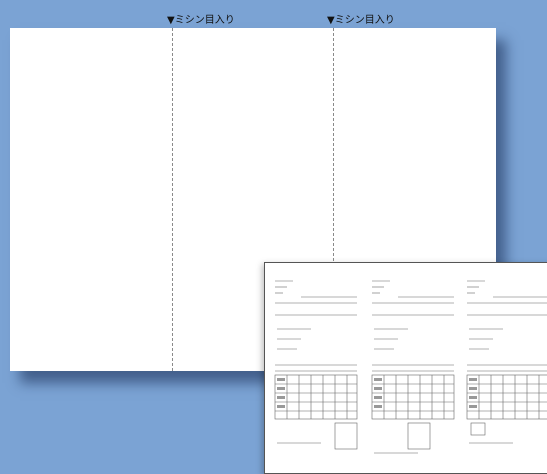  I want to click on perforation-label-1: ▼ミシン目入り, so click(201, 20).